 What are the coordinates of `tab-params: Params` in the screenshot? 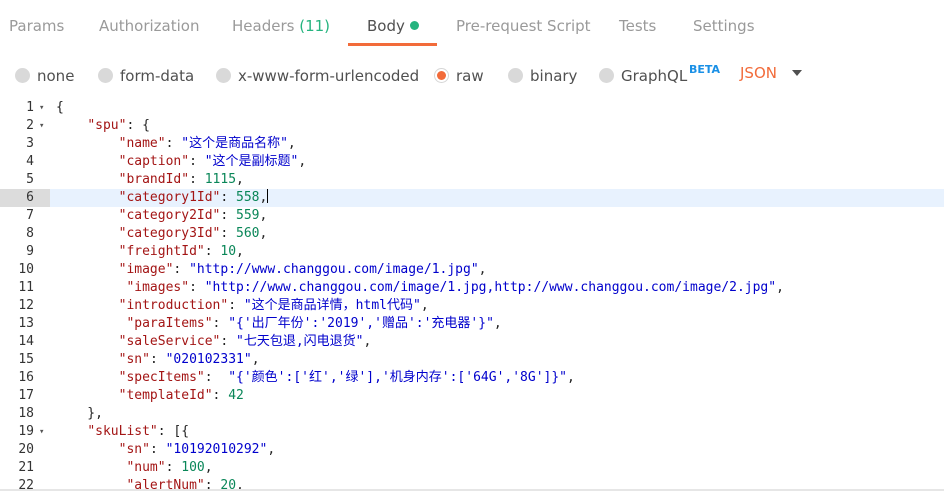 It's located at (36, 23).